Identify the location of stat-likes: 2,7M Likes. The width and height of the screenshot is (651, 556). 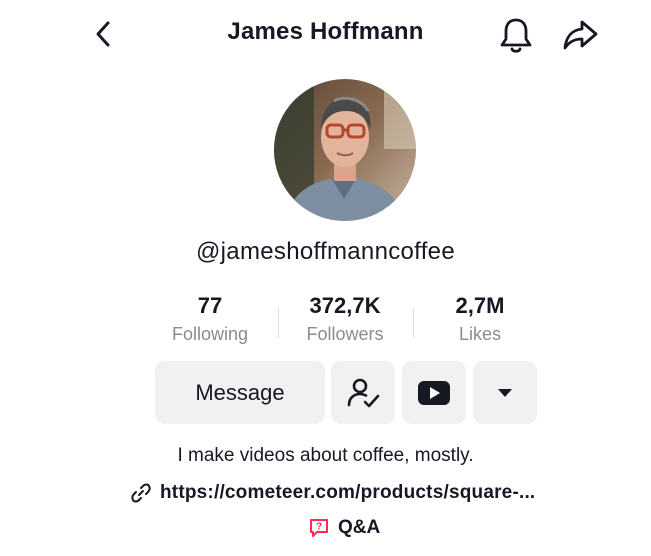
(480, 319).